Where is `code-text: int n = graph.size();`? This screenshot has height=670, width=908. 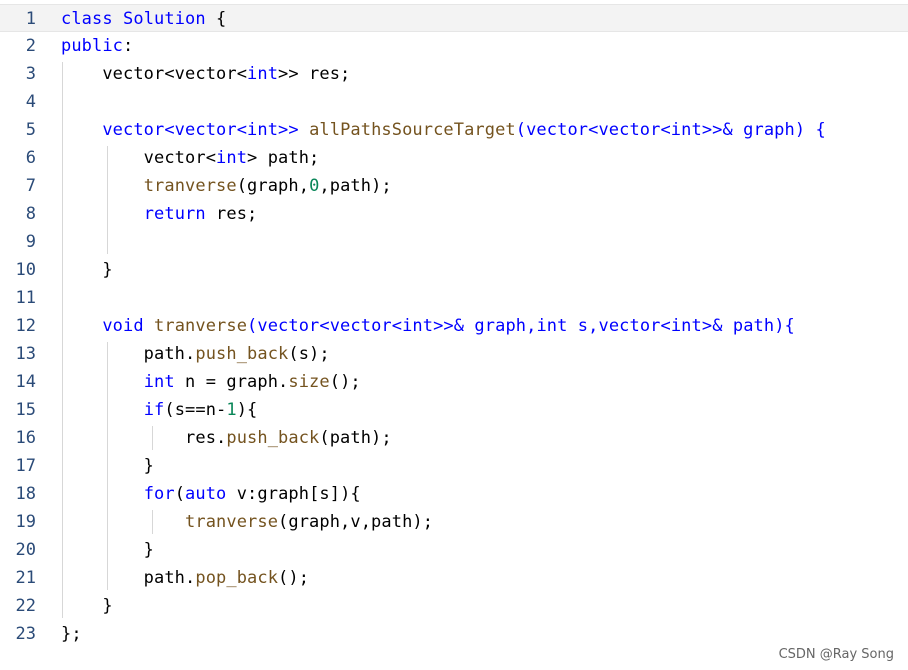 code-text: int n = graph.size(); is located at coordinates (211, 382).